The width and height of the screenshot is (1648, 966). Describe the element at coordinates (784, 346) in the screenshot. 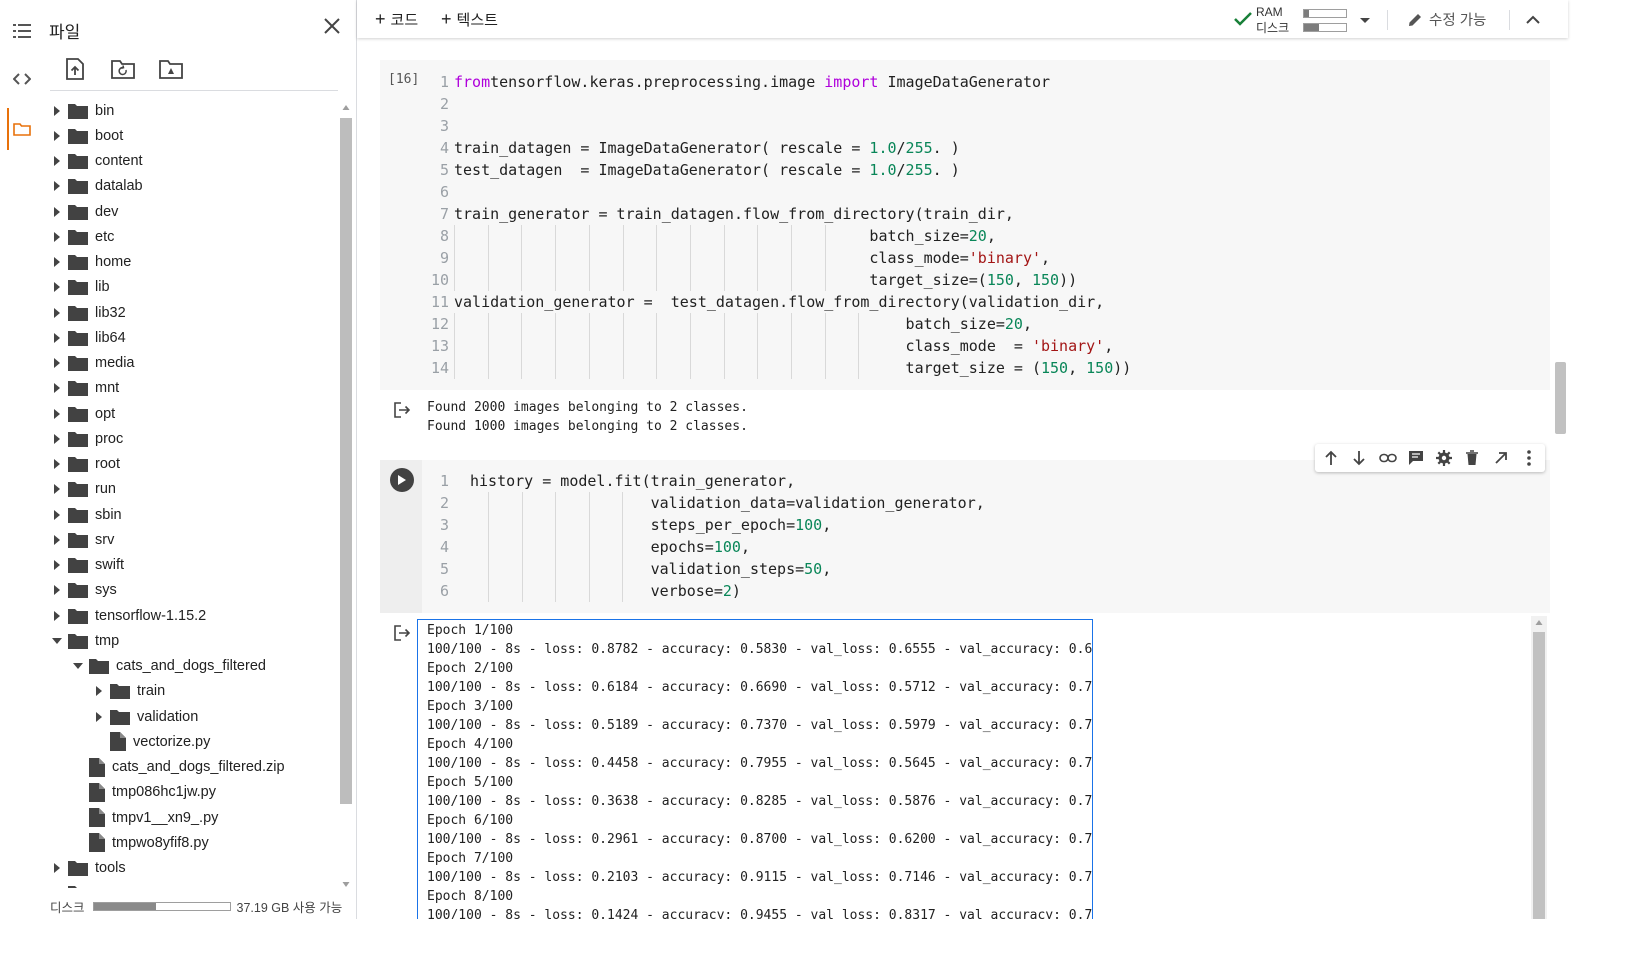

I see `code-line: class_mode = 'binary',` at that location.